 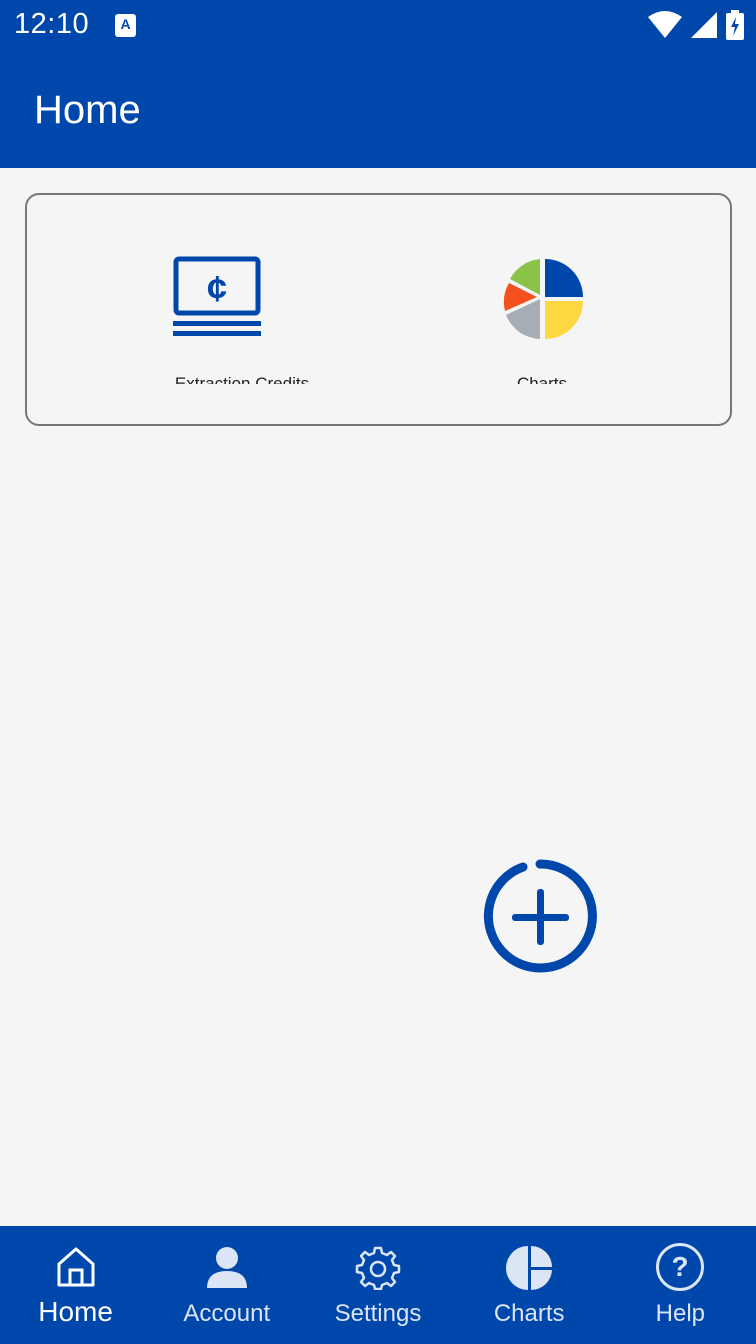 I want to click on page-title: Home, so click(x=87, y=110).